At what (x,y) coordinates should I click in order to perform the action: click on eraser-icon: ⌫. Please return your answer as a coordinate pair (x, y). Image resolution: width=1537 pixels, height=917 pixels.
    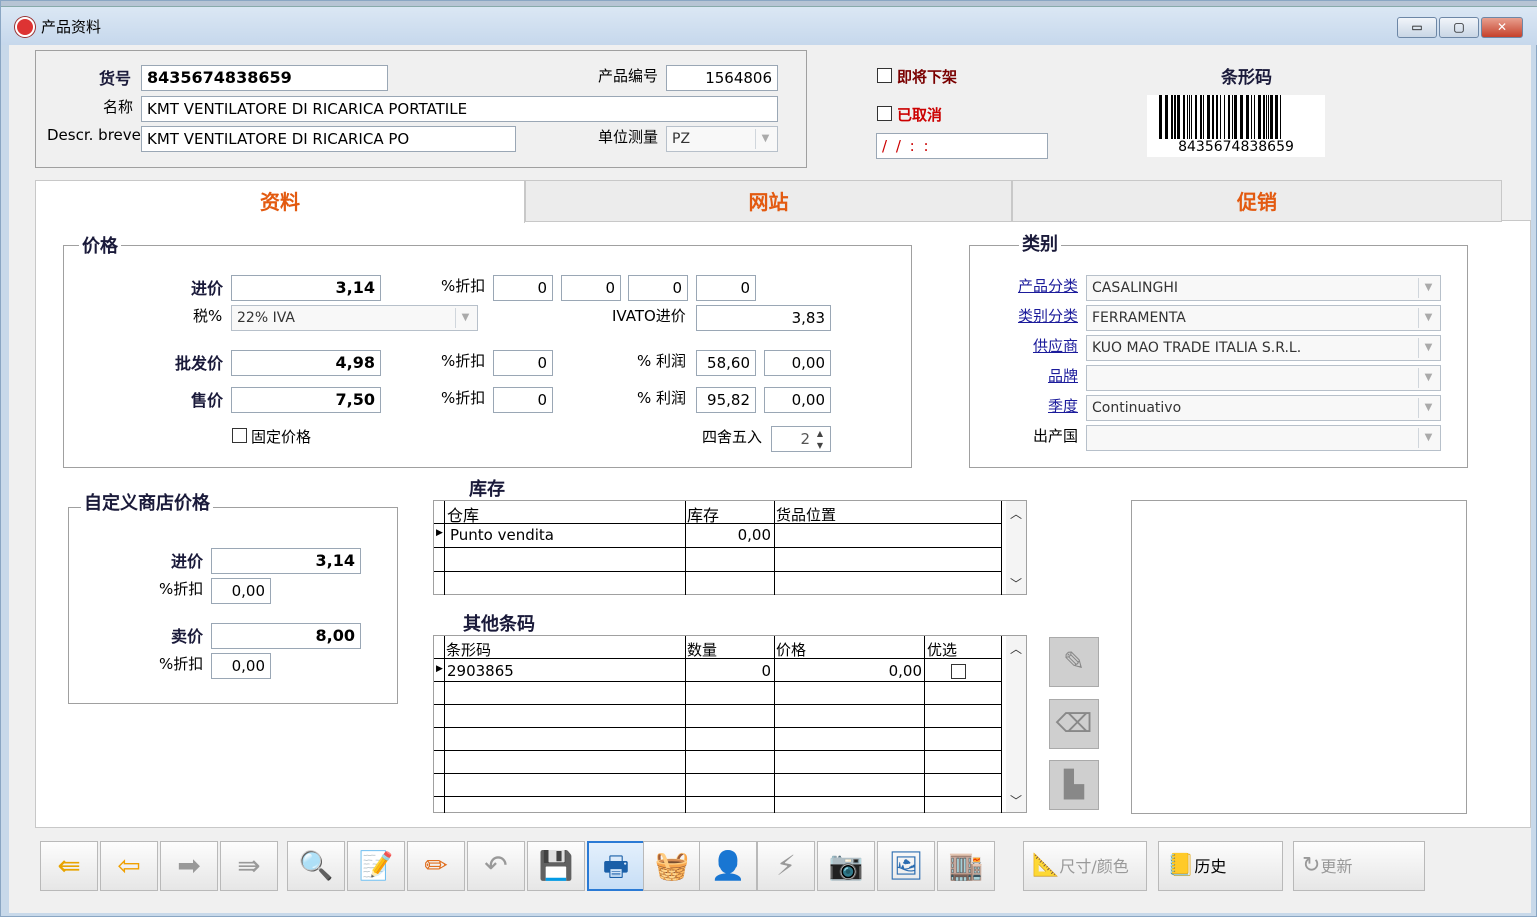
    Looking at the image, I should click on (1074, 724).